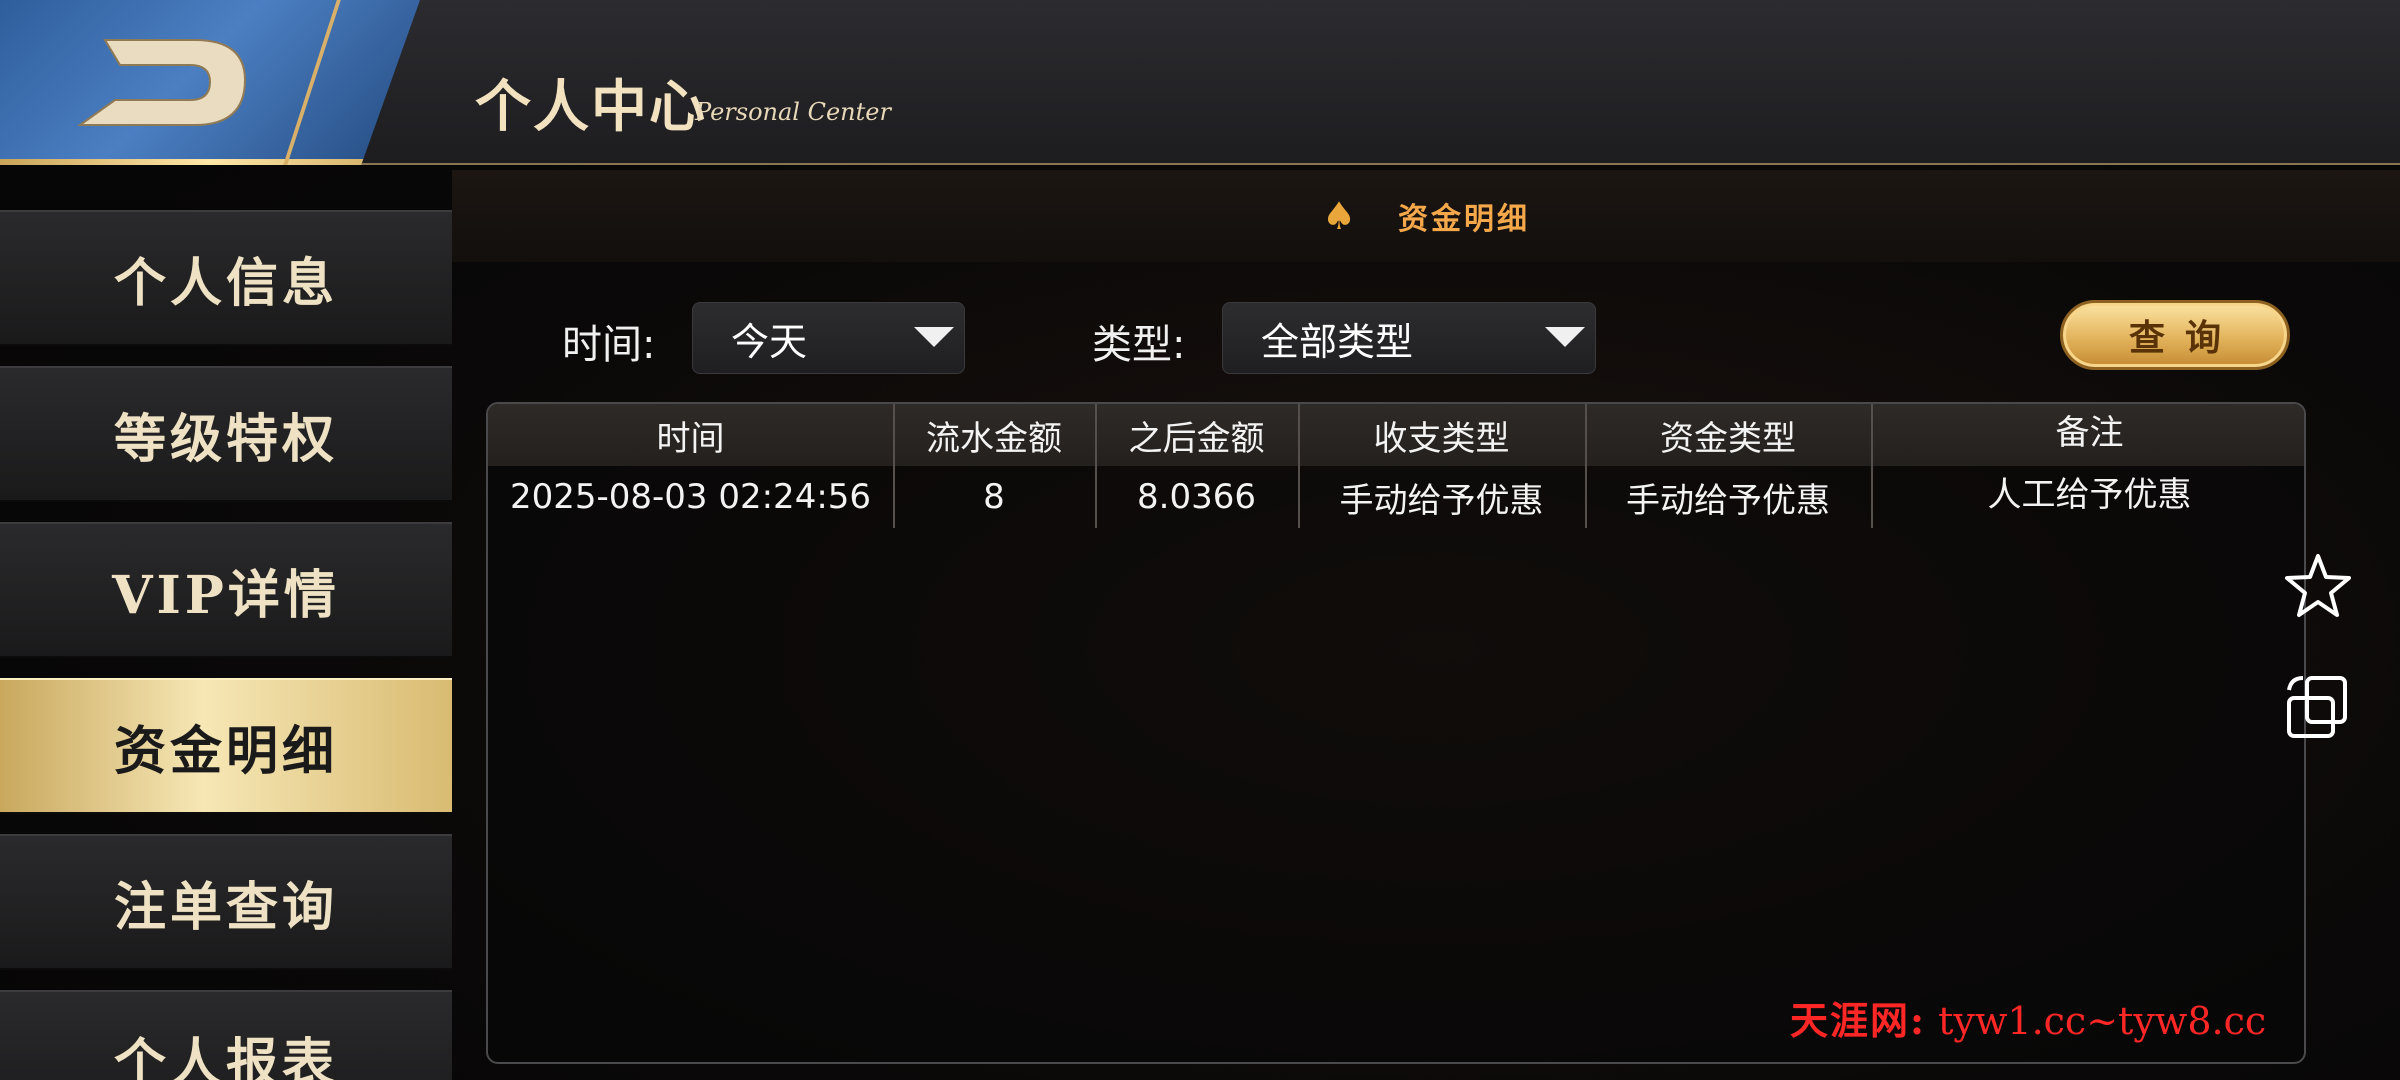 Image resolution: width=2400 pixels, height=1080 pixels. Describe the element at coordinates (226, 902) in the screenshot. I see `sidebar-item-bet-query: 注单查询` at that location.